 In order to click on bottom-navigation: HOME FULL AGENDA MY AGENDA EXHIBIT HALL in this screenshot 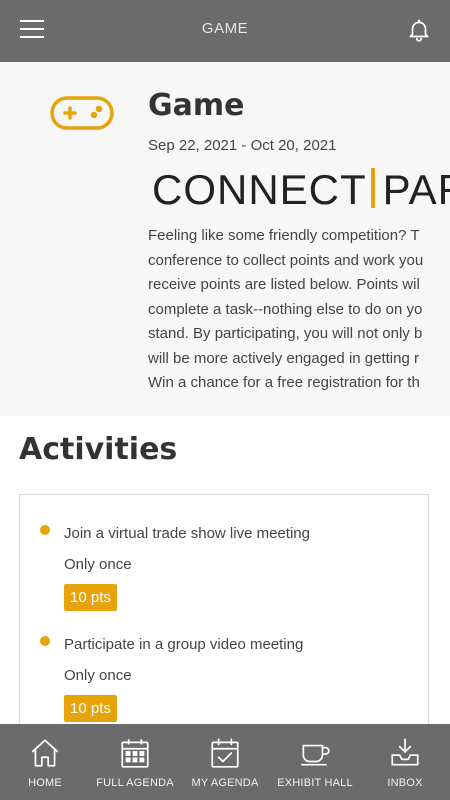, I will do `click(225, 762)`.